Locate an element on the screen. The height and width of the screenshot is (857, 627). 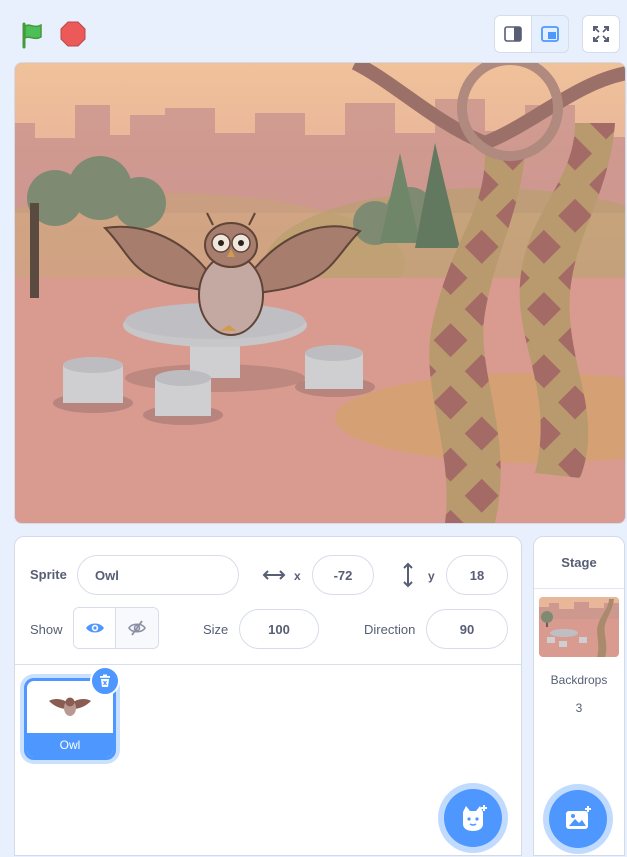
stage-panel-title: Stage is located at coordinates (579, 563).